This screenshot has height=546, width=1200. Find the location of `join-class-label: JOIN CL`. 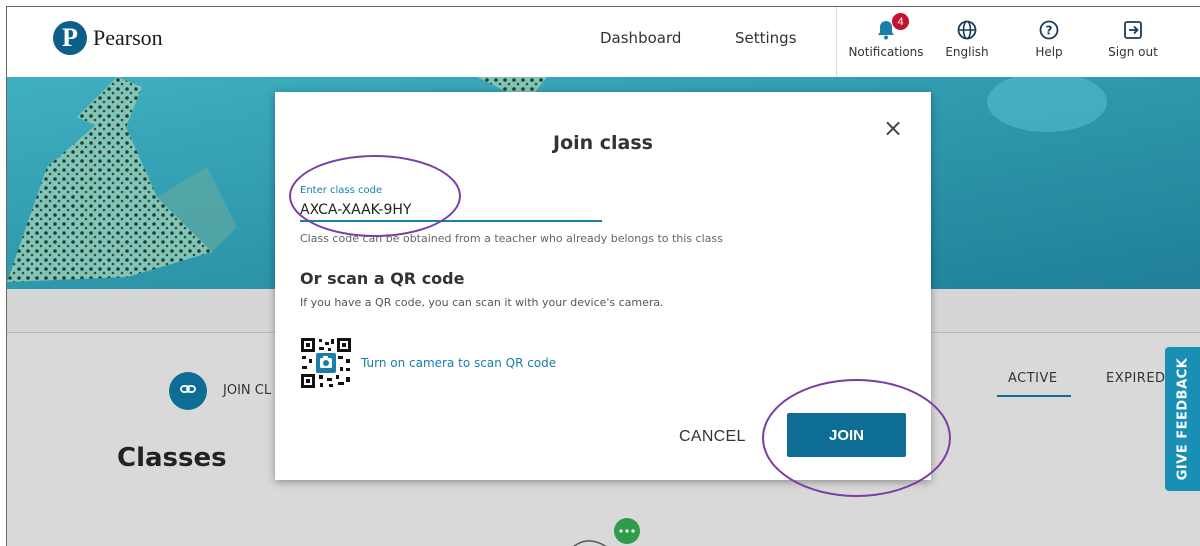

join-class-label: JOIN CL is located at coordinates (247, 390).